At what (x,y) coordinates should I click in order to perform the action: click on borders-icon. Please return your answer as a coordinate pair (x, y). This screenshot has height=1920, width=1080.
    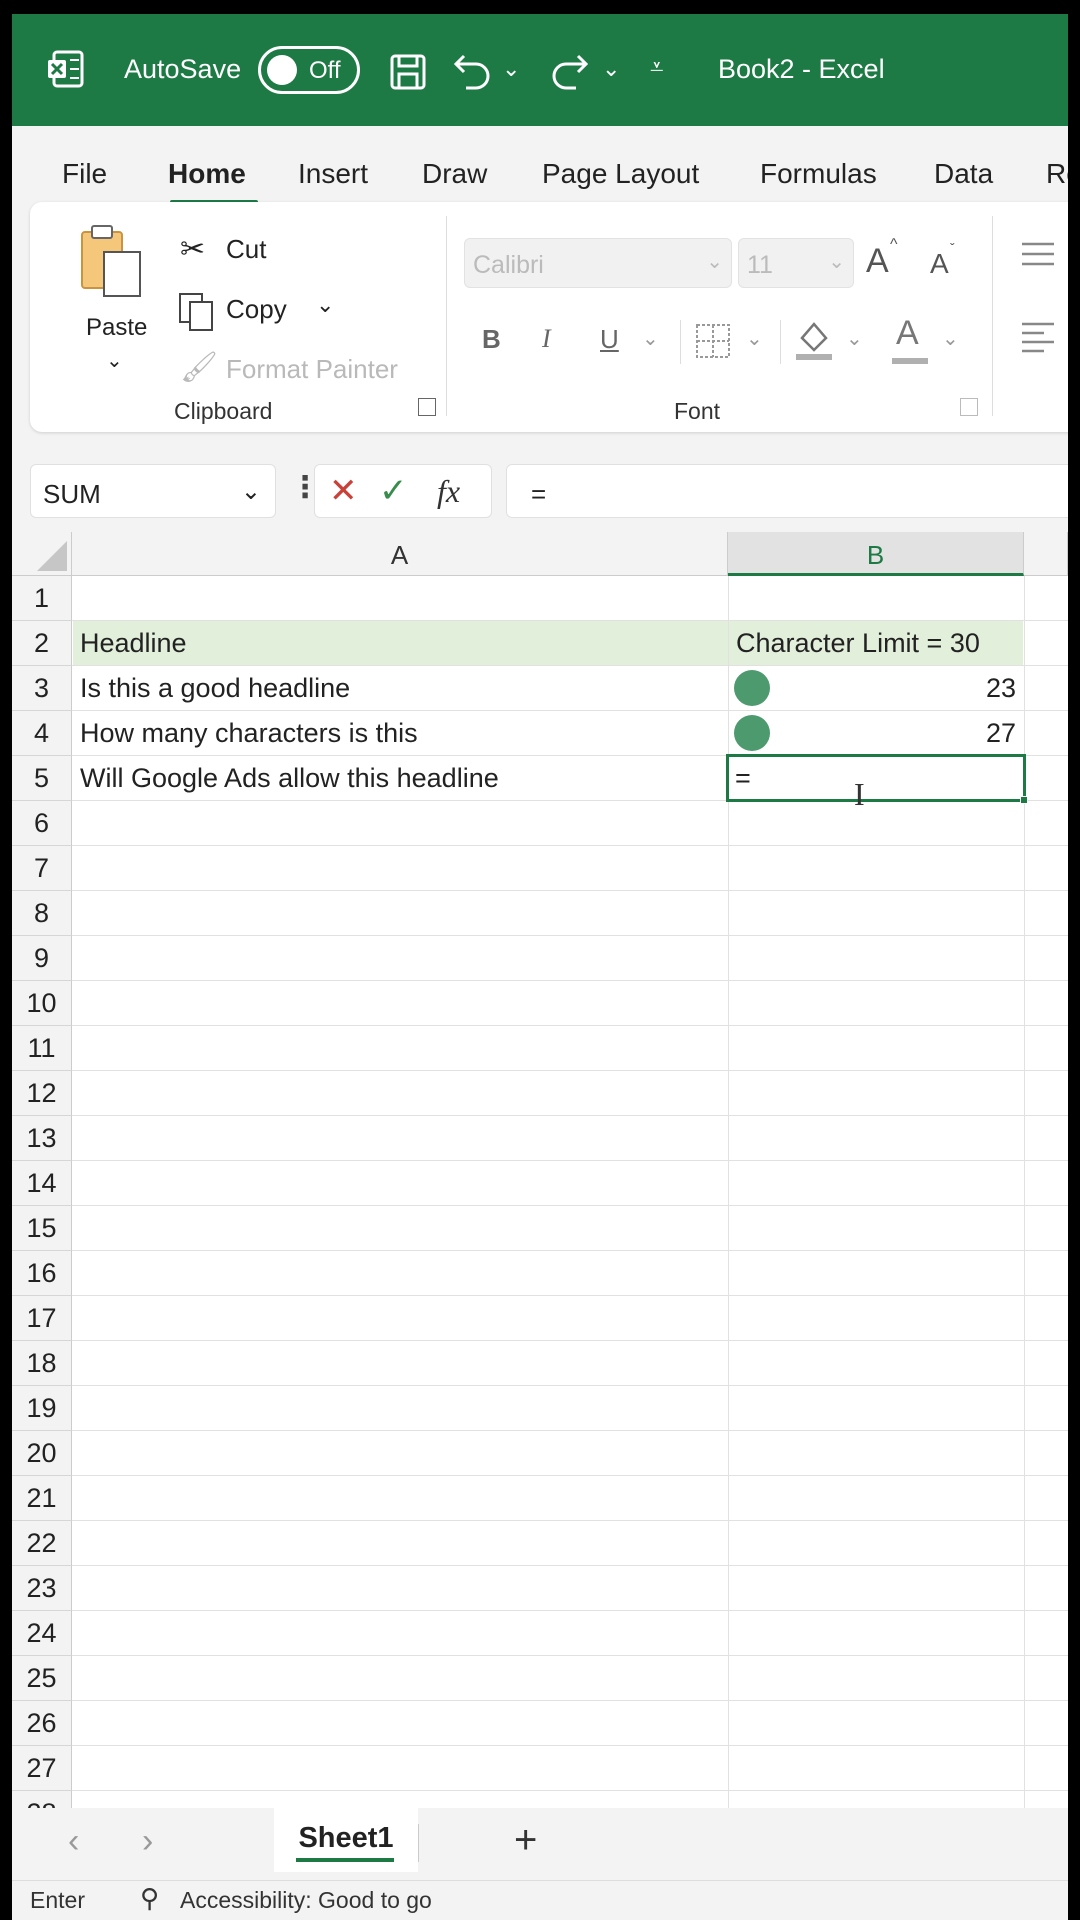
    Looking at the image, I should click on (713, 341).